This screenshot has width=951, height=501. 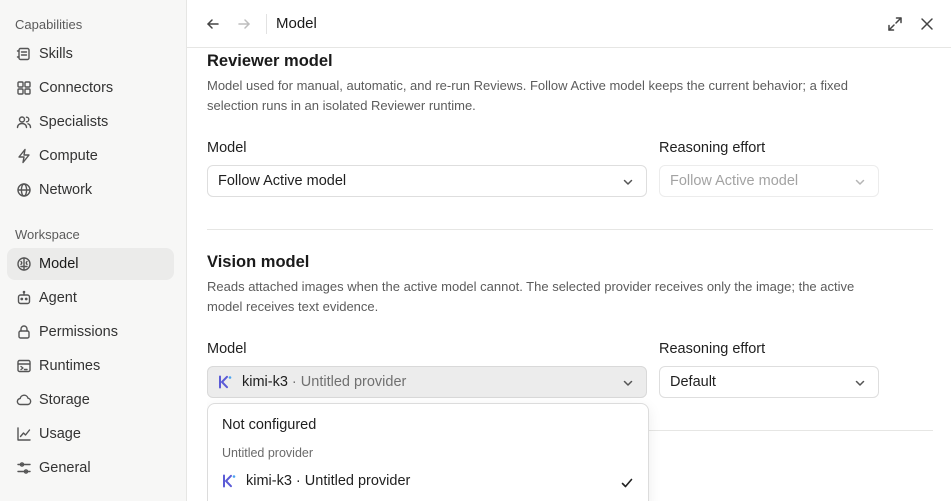 What do you see at coordinates (90, 434) in the screenshot?
I see `sidebar-item-usage: Usage` at bounding box center [90, 434].